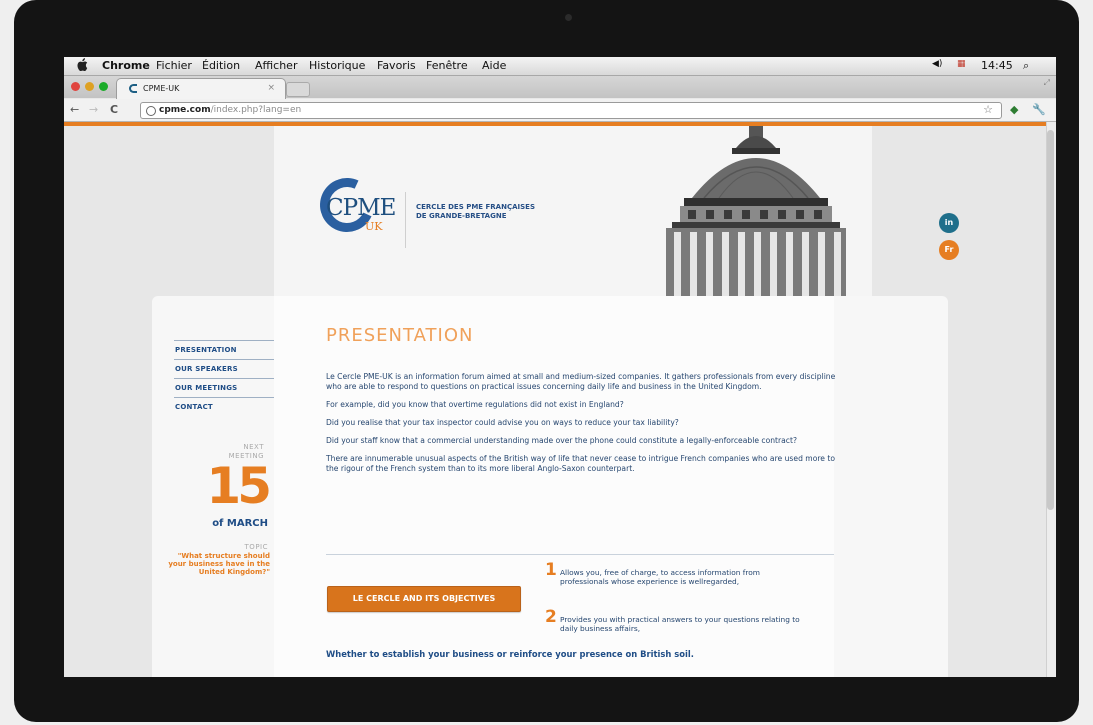  I want to click on content-divider, so click(580, 554).